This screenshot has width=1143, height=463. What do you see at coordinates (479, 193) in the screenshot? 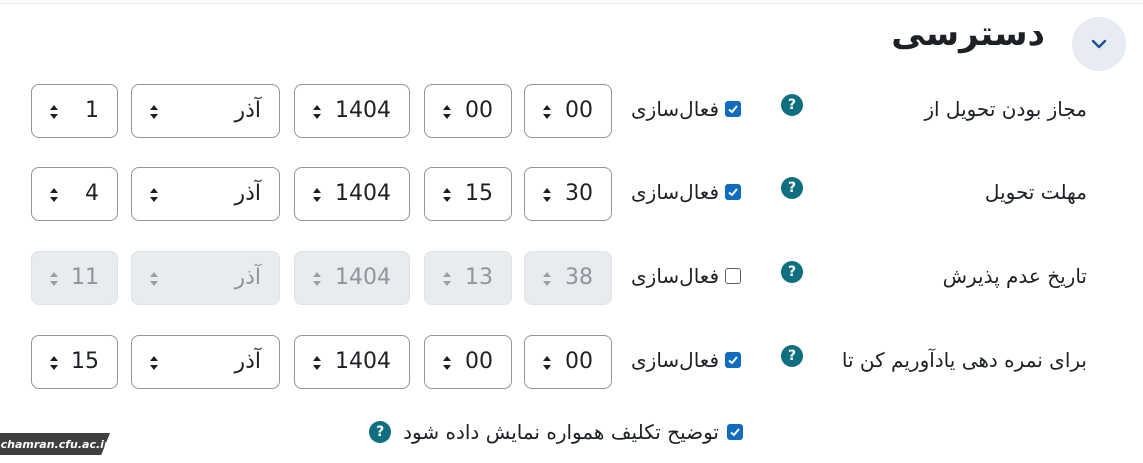
I see `hour-value: 15` at bounding box center [479, 193].